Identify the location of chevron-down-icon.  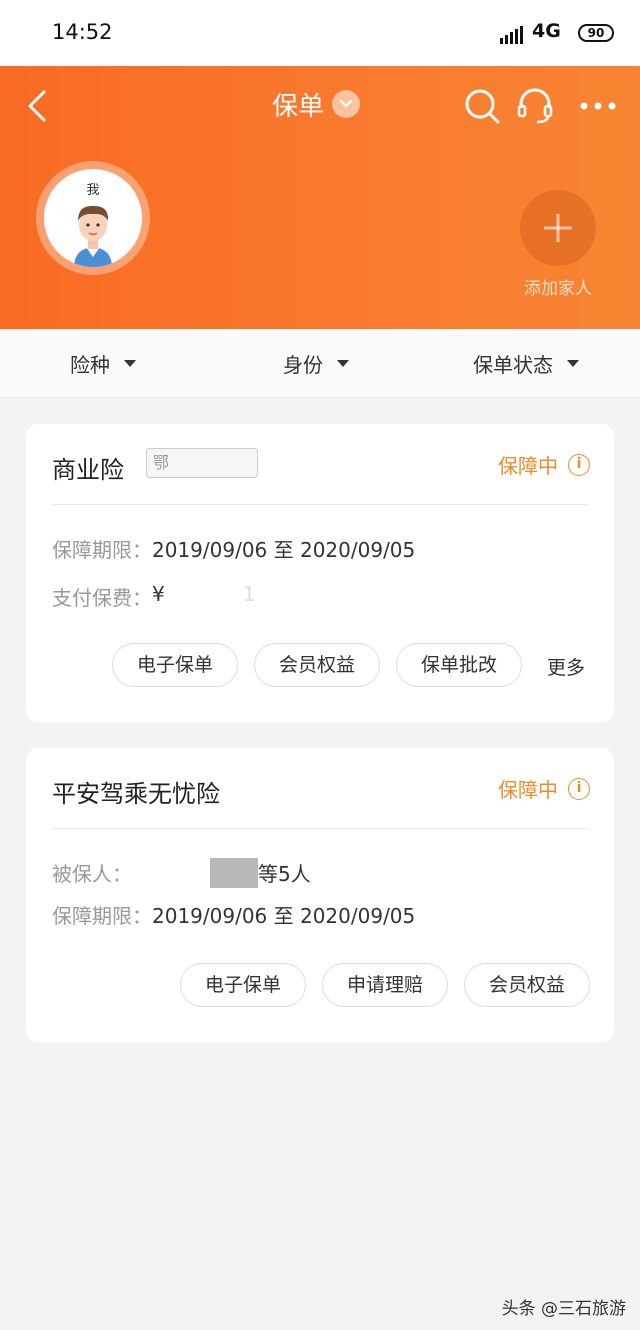
(346, 104).